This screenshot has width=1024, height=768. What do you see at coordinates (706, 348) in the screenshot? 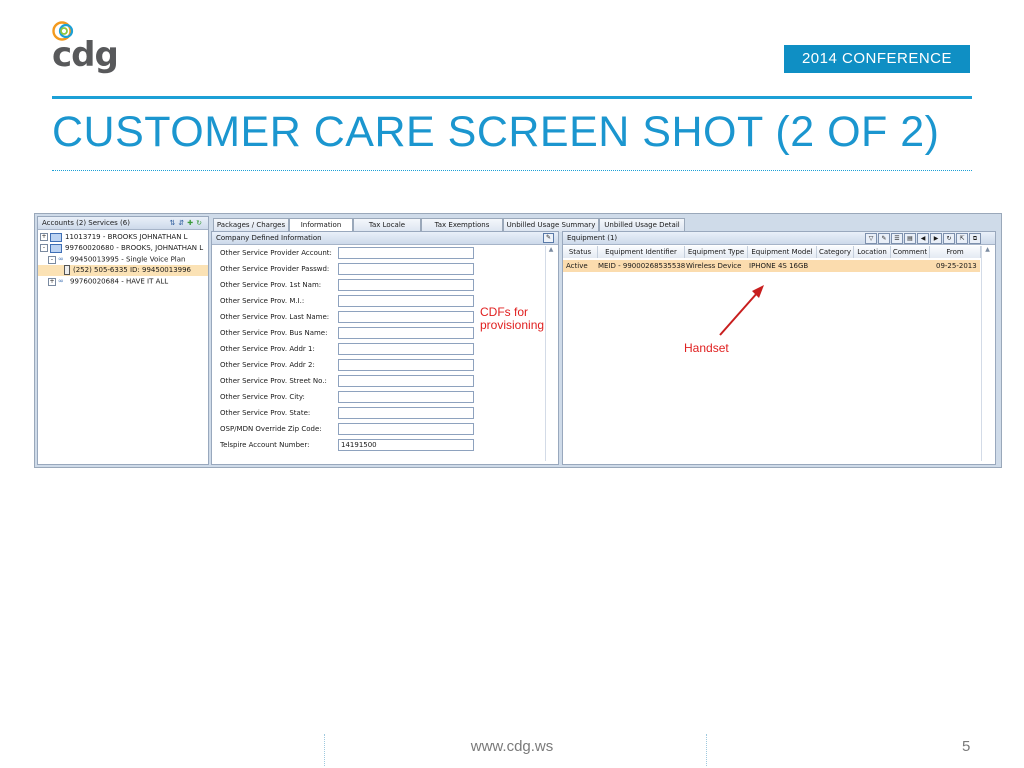
I see `handset-annotation: Handset` at bounding box center [706, 348].